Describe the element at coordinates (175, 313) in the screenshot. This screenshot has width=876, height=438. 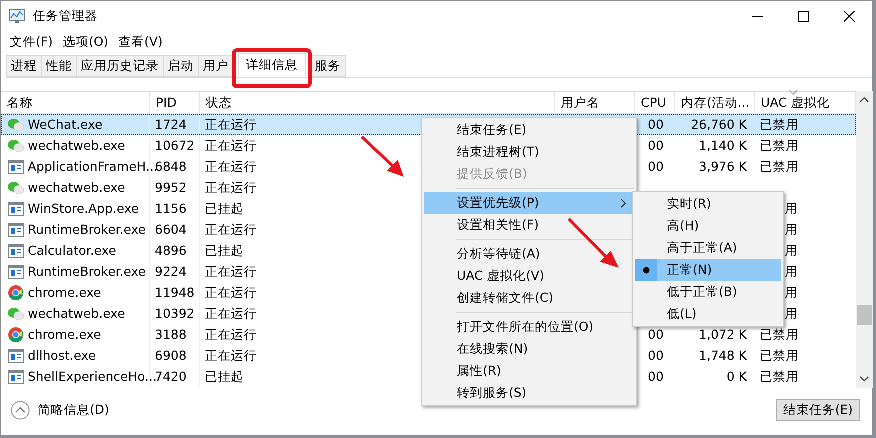
I see `pid-cell: 10392` at that location.